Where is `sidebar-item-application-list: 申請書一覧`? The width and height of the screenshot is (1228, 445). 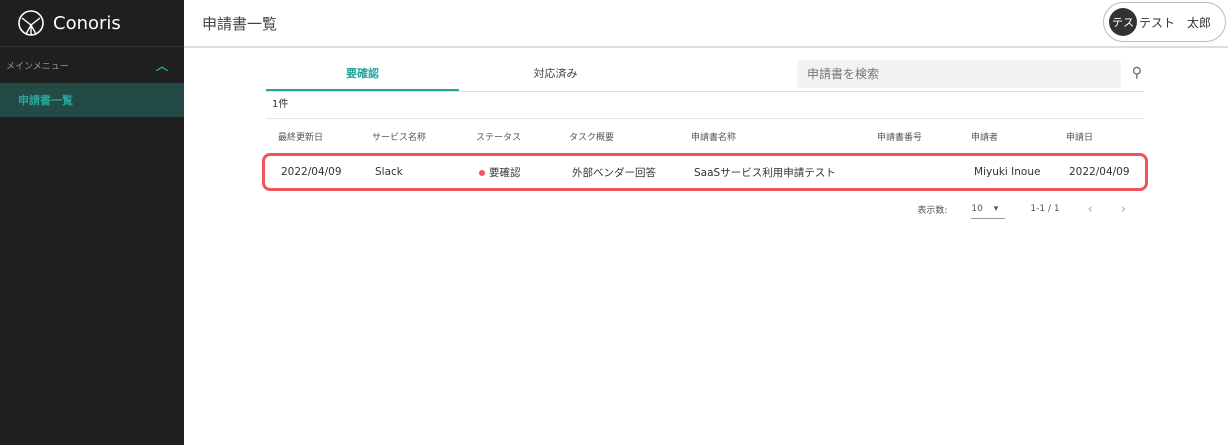 sidebar-item-application-list: 申請書一覧 is located at coordinates (92, 100).